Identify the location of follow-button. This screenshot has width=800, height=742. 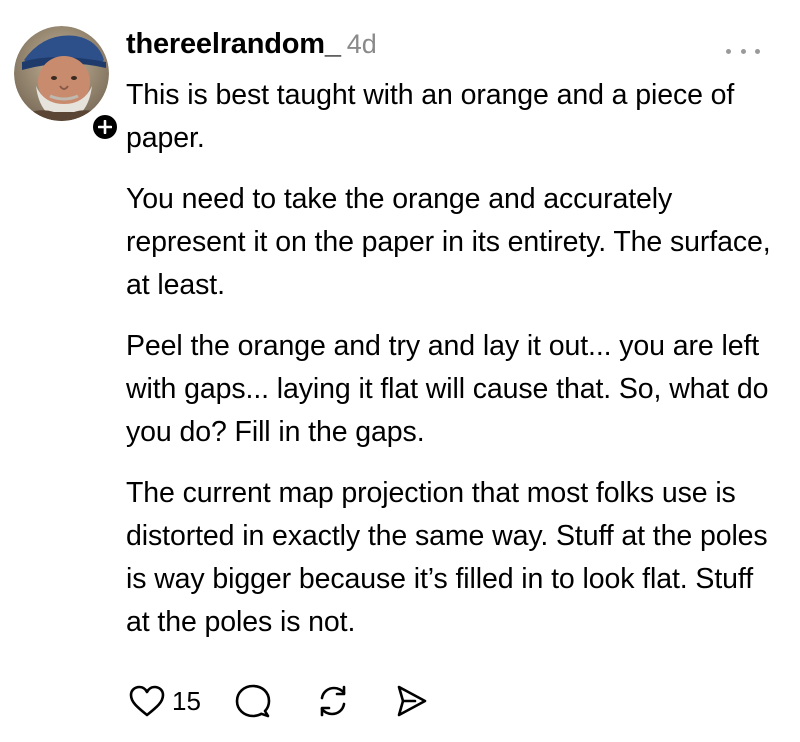
(105, 127).